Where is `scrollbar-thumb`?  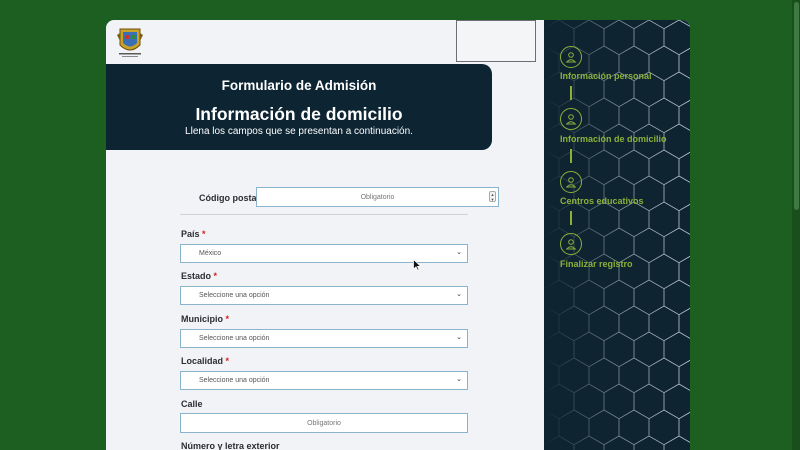 scrollbar-thumb is located at coordinates (796, 106).